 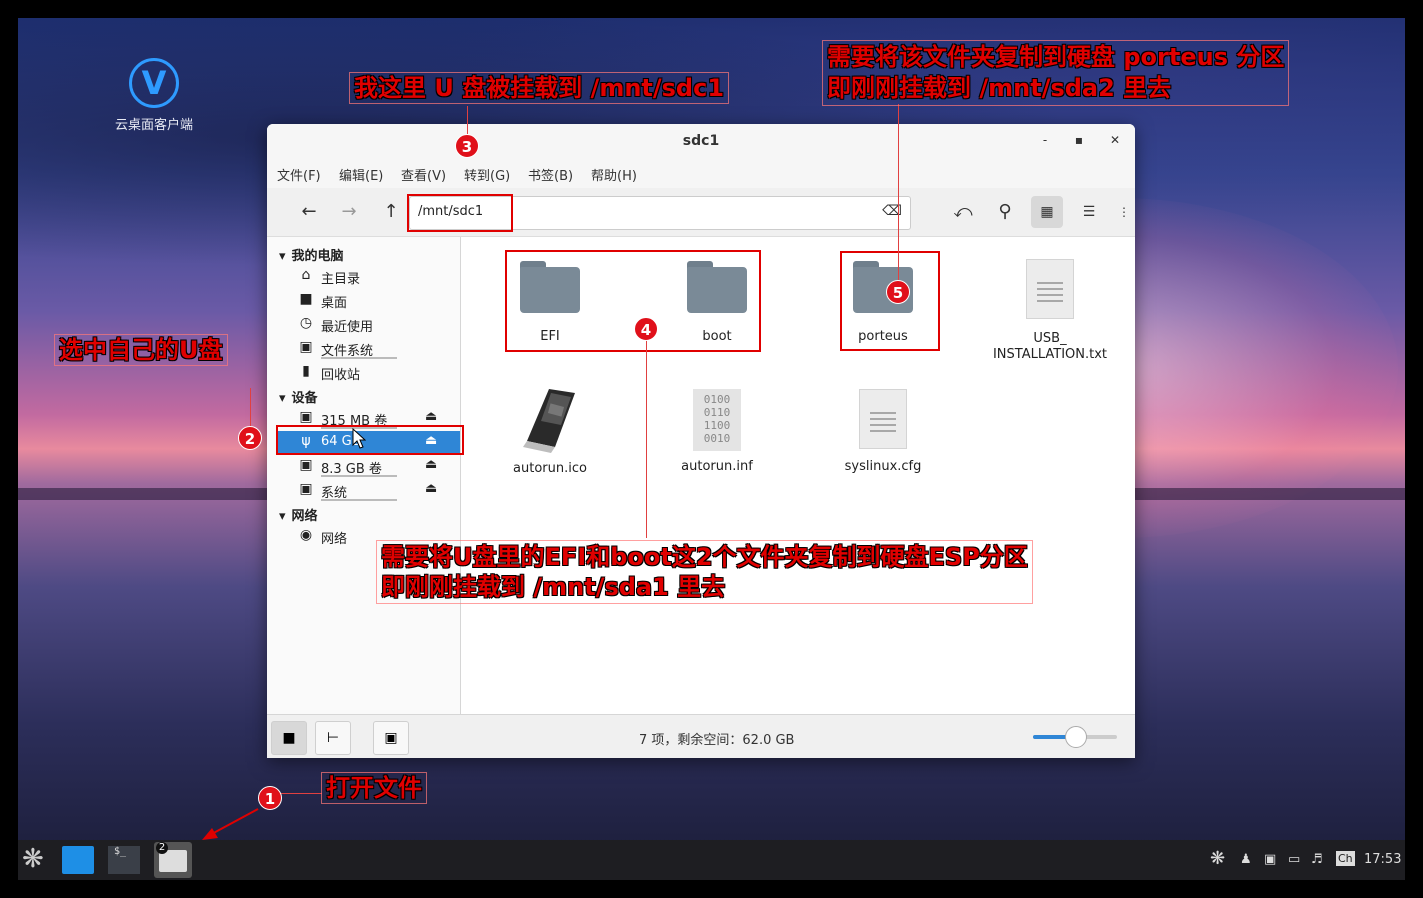 I want to click on back-arrow-icon: ←, so click(x=309, y=212).